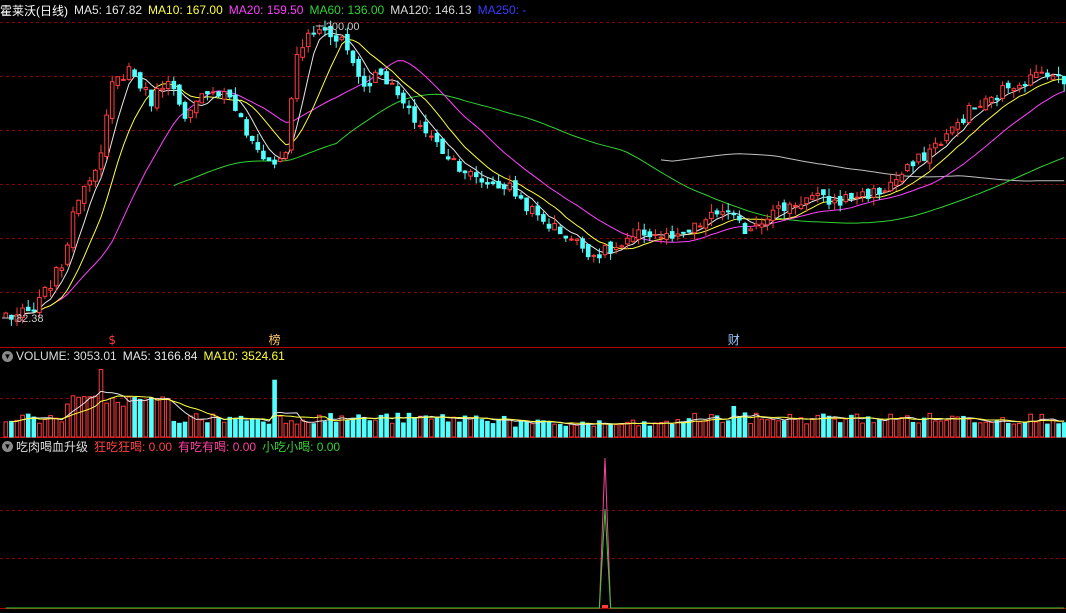 The image size is (1066, 613). I want to click on indicator-line3-label: 小吃小喝: 0.00, so click(301, 446).